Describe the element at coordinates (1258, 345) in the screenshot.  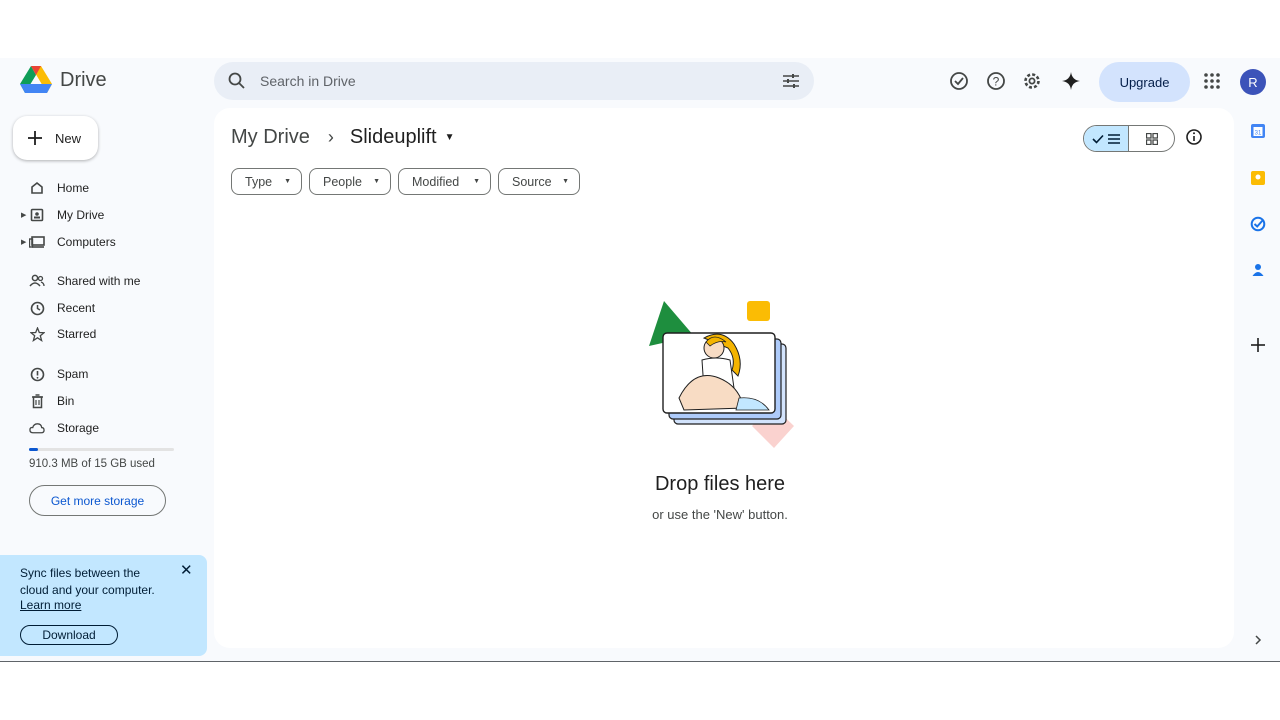
I see `add-addon-plus-icon` at that location.